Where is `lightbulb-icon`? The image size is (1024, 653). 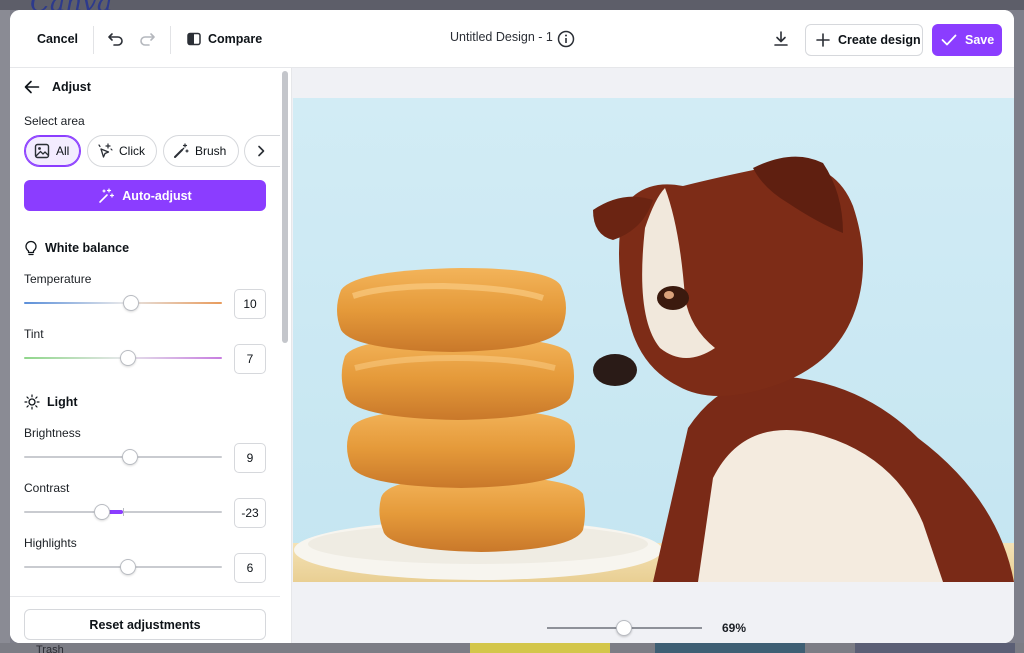
lightbulb-icon is located at coordinates (31, 248).